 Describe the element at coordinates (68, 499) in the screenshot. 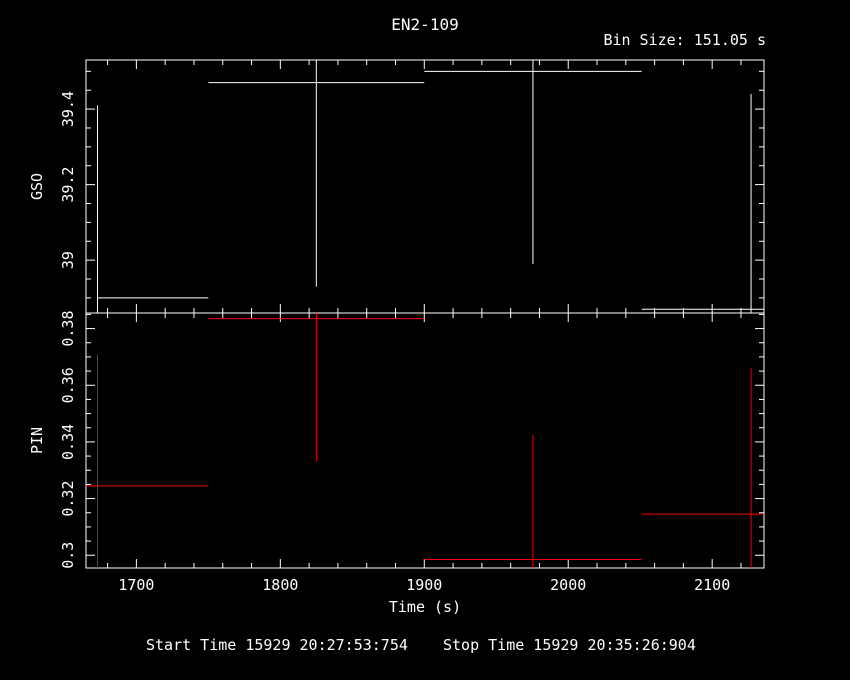

I see `pin-y-tick-label: 0.32` at that location.